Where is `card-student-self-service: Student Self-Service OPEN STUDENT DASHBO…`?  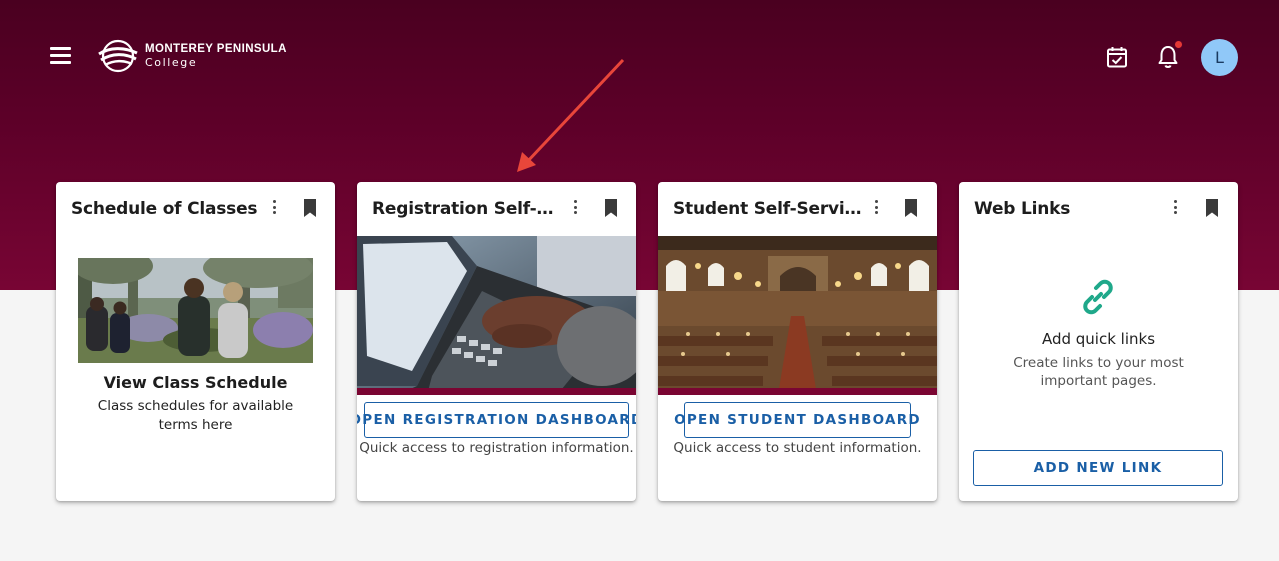 card-student-self-service: Student Self-Service OPEN STUDENT DASHBO… is located at coordinates (797, 341).